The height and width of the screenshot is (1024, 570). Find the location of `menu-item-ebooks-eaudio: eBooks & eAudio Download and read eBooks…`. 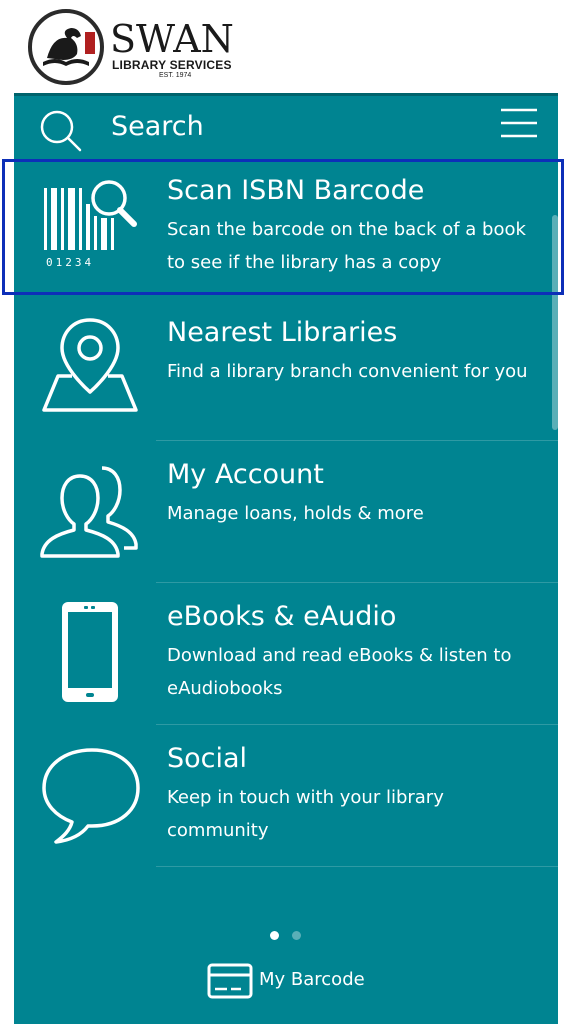

menu-item-ebooks-eaudio: eBooks & eAudio Download and read eBooks… is located at coordinates (286, 657).